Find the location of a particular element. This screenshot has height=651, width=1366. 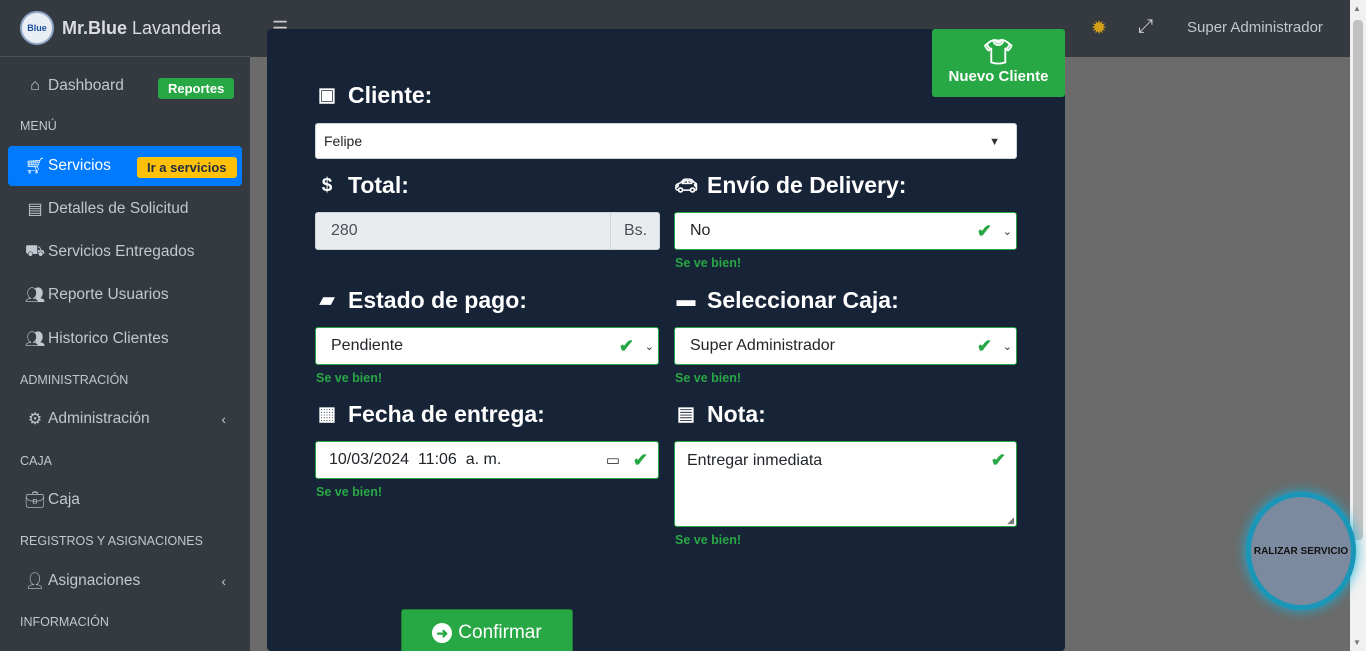

sidebar-item-caja: 💼︎ Caja is located at coordinates (125, 500).